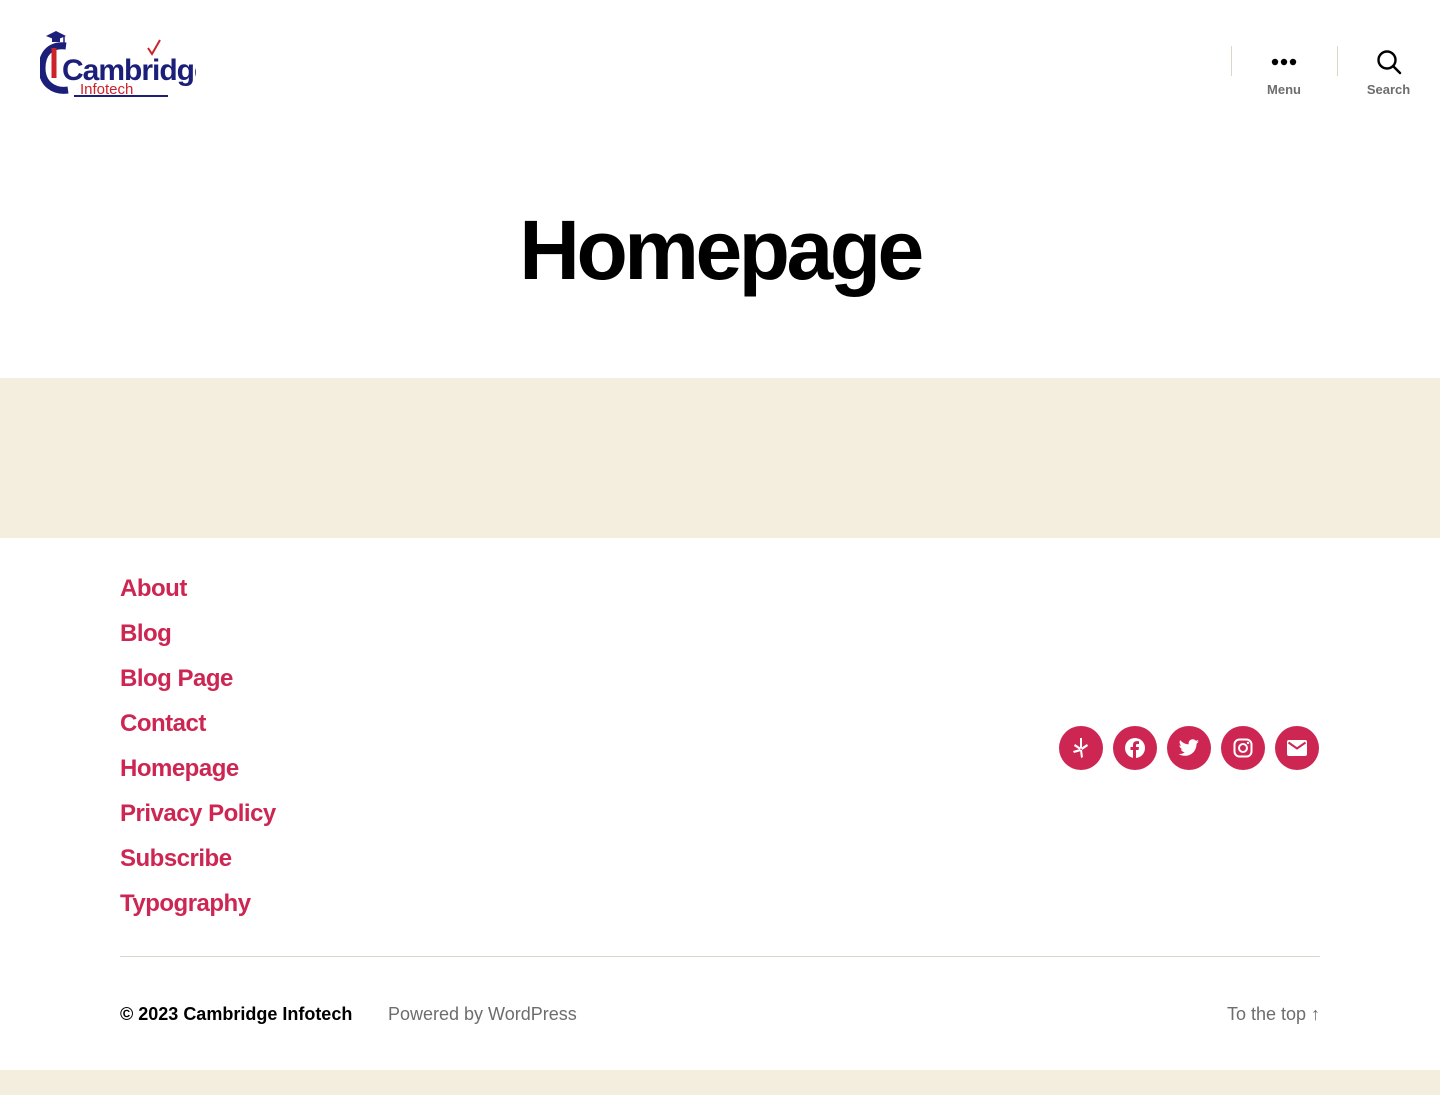 The height and width of the screenshot is (1095, 1440). I want to click on twitter-link, so click(1189, 748).